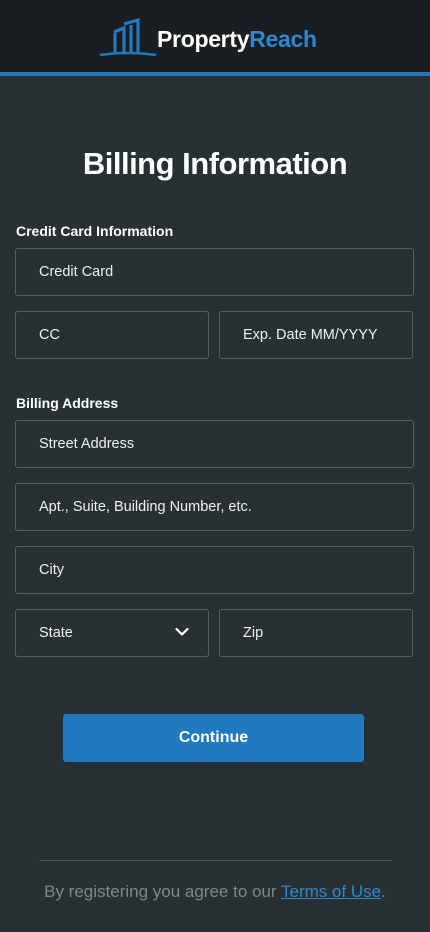 Image resolution: width=430 pixels, height=932 pixels. I want to click on street-address-placeholder: Street Address, so click(87, 444).